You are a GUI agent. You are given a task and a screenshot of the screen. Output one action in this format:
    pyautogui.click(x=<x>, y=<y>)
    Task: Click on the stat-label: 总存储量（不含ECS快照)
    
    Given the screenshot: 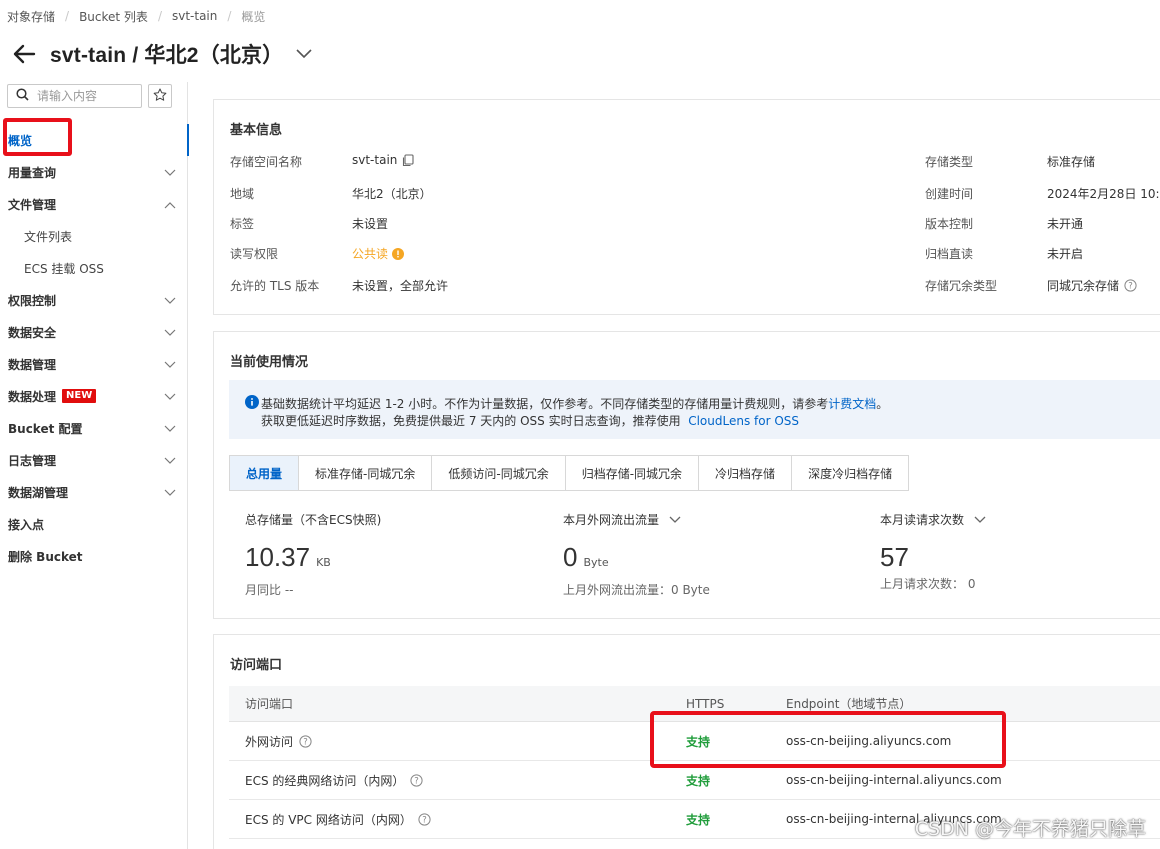 What is the action you would take?
    pyautogui.click(x=313, y=520)
    